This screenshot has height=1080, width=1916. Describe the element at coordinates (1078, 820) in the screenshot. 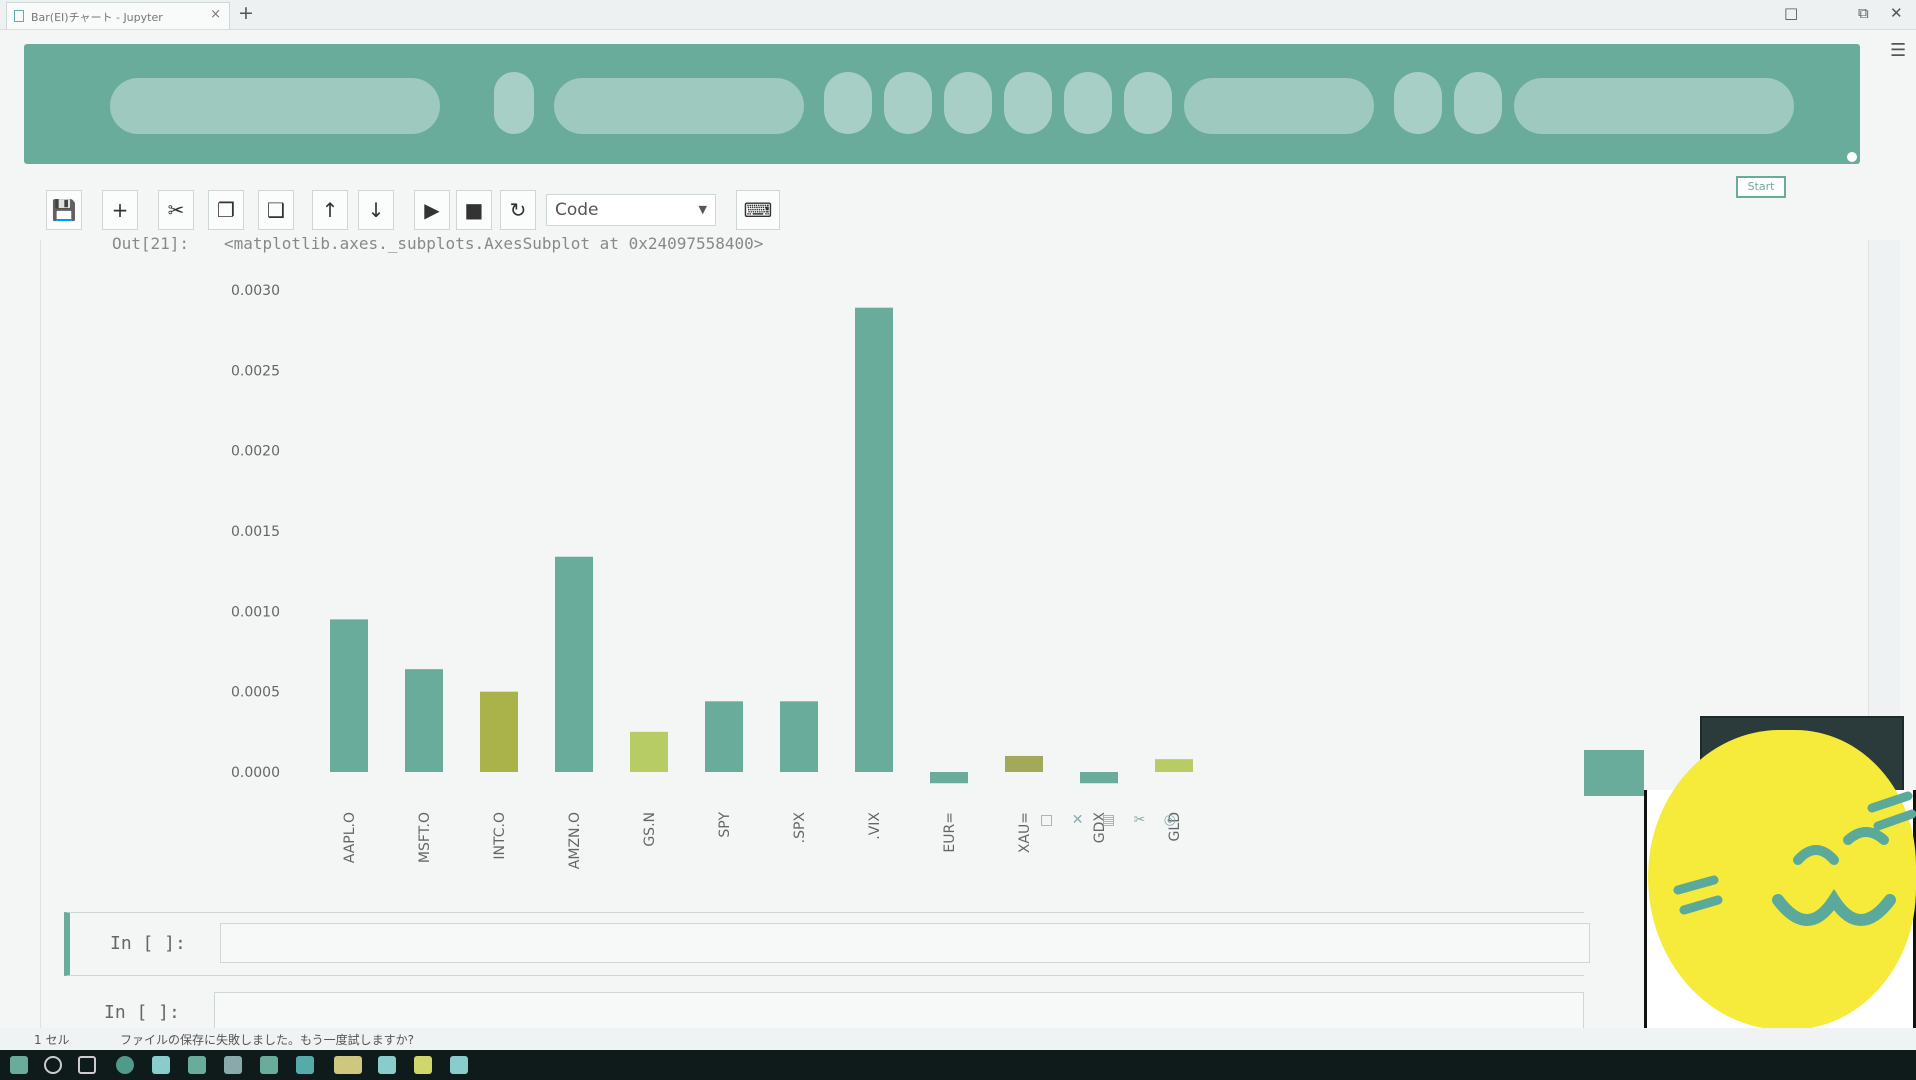

I see `pan-icon: ✕` at that location.